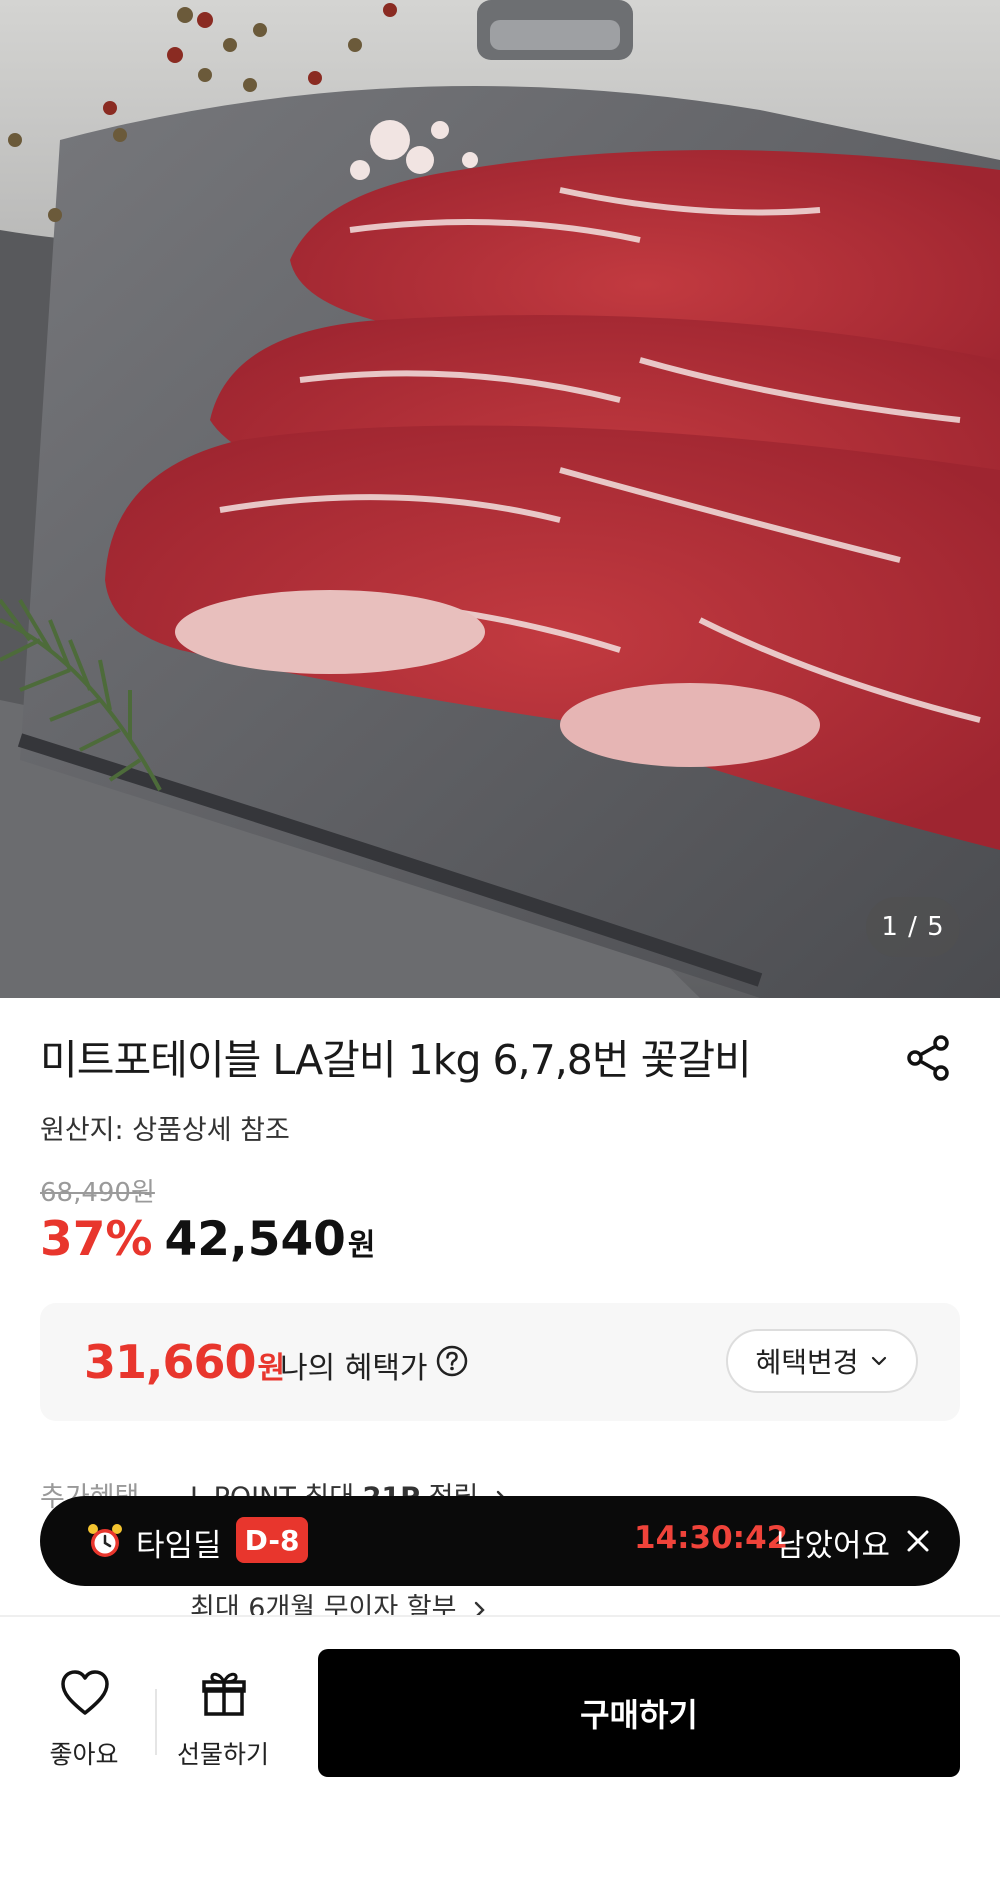 This screenshot has width=1000, height=1892. Describe the element at coordinates (639, 1713) in the screenshot. I see `buy-button: 구매하기` at that location.